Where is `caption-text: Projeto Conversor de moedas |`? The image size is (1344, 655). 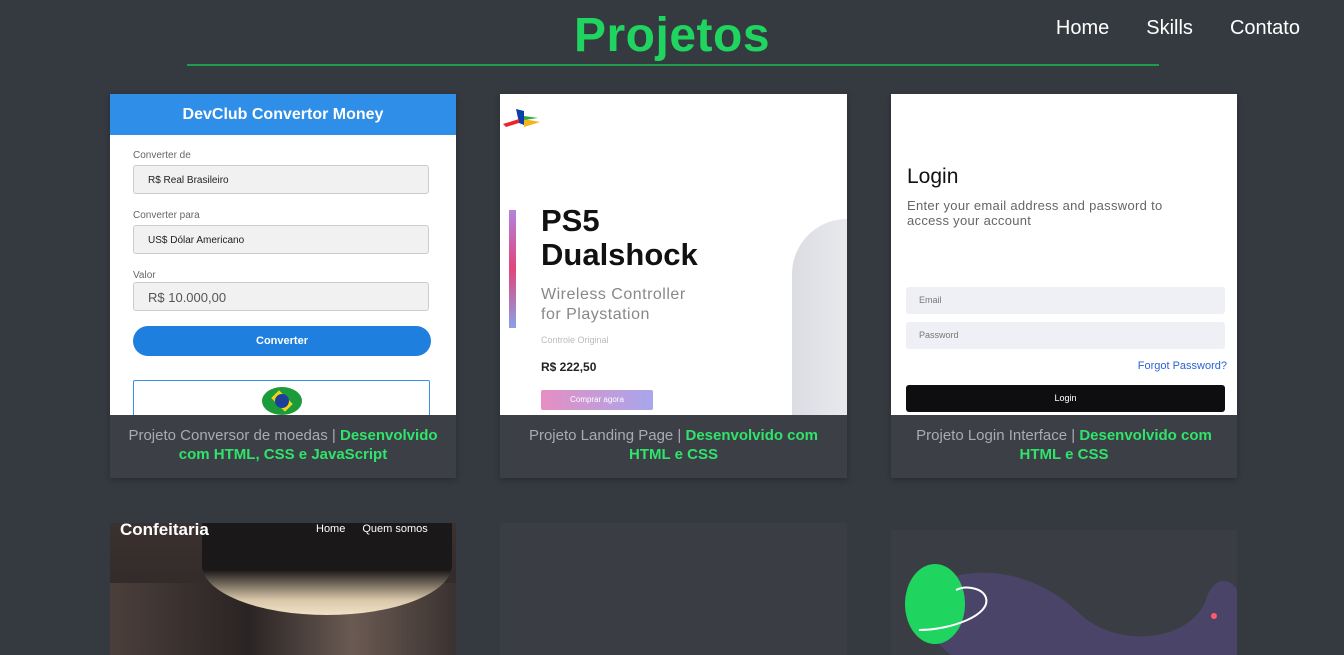
caption-text: Projeto Conversor de moedas | is located at coordinates (234, 435).